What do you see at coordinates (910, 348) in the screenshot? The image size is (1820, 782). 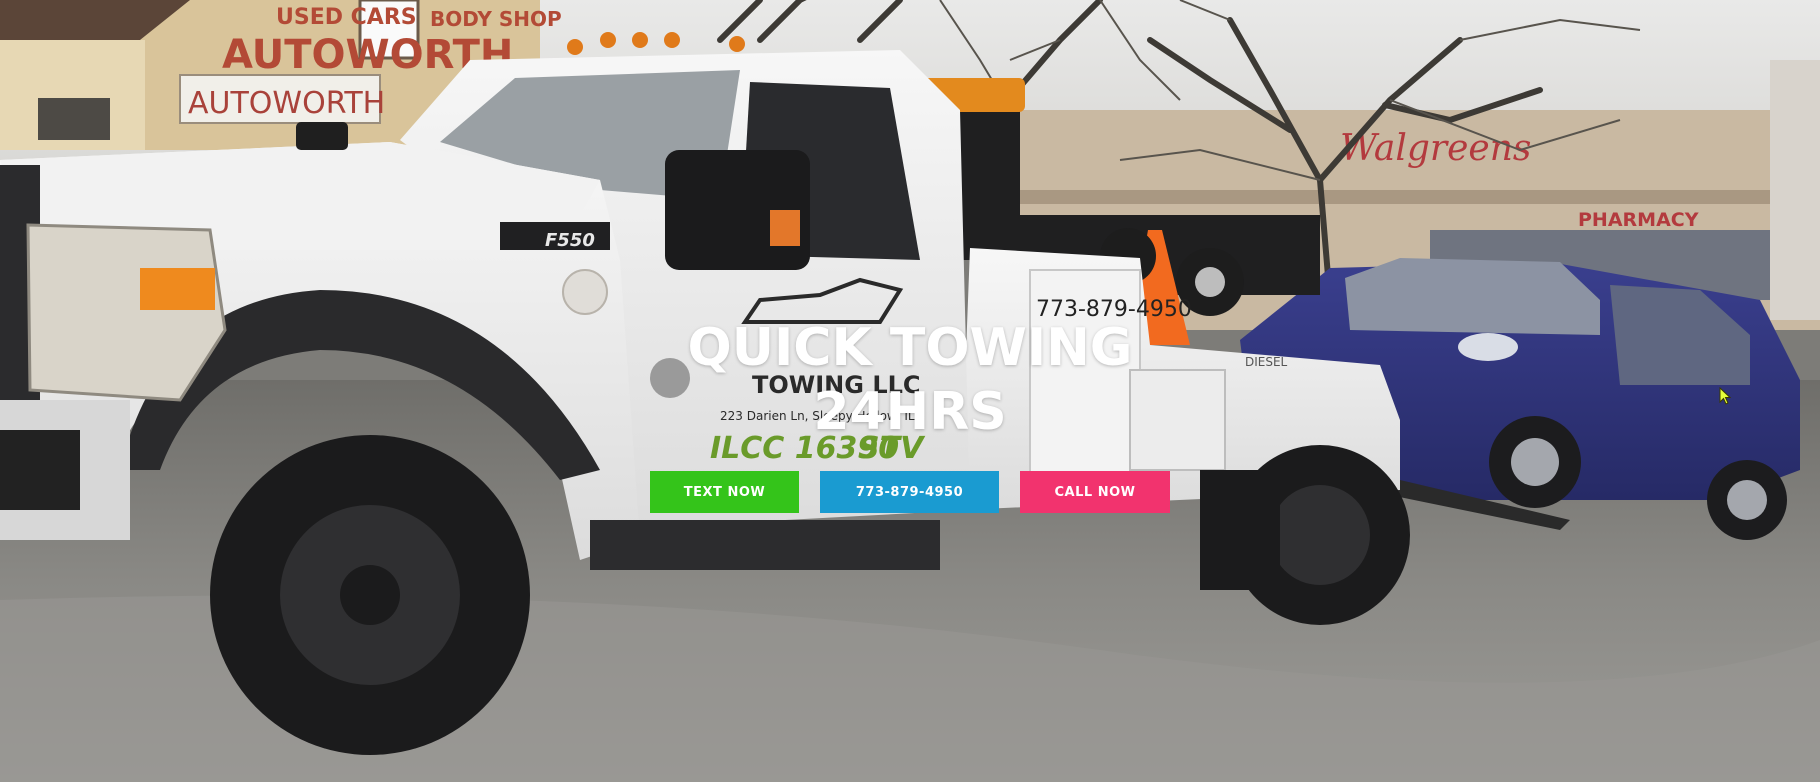 I see `hero-headline: QUICK TOWING` at bounding box center [910, 348].